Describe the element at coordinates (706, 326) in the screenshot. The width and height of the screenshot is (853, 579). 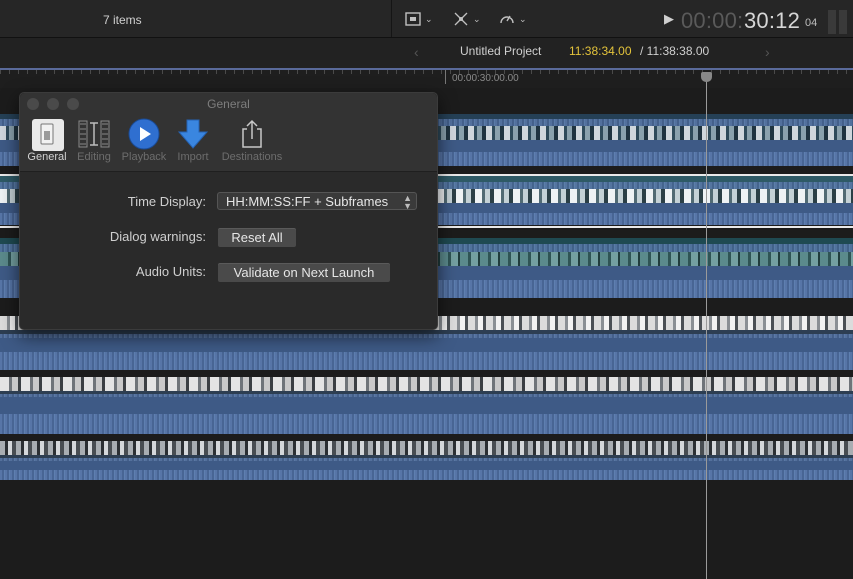
I see `playhead` at that location.